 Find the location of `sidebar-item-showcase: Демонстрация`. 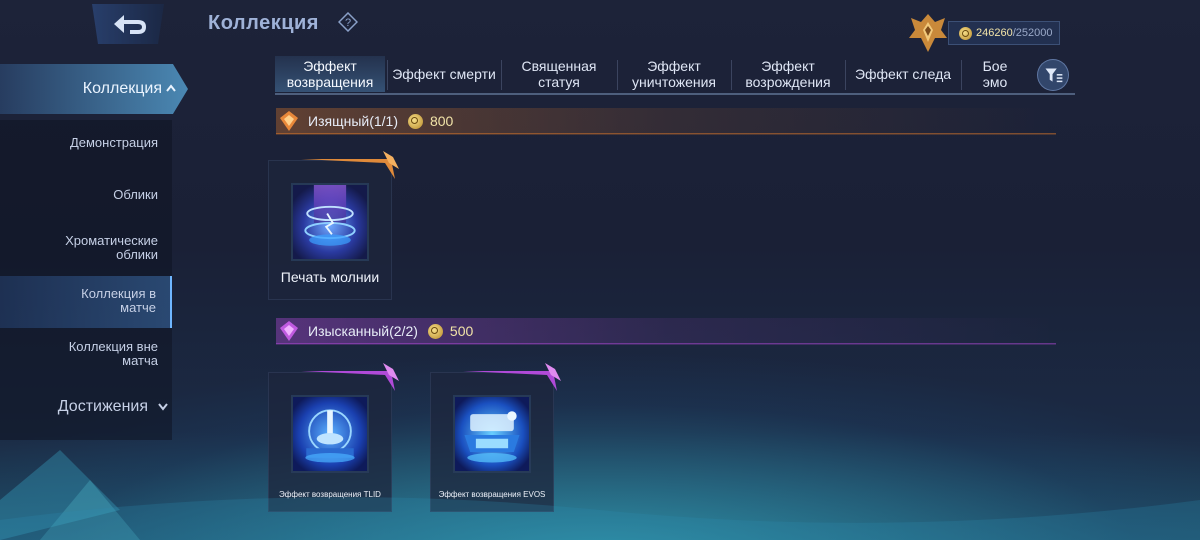

sidebar-item-showcase: Демонстрация is located at coordinates (86, 143).